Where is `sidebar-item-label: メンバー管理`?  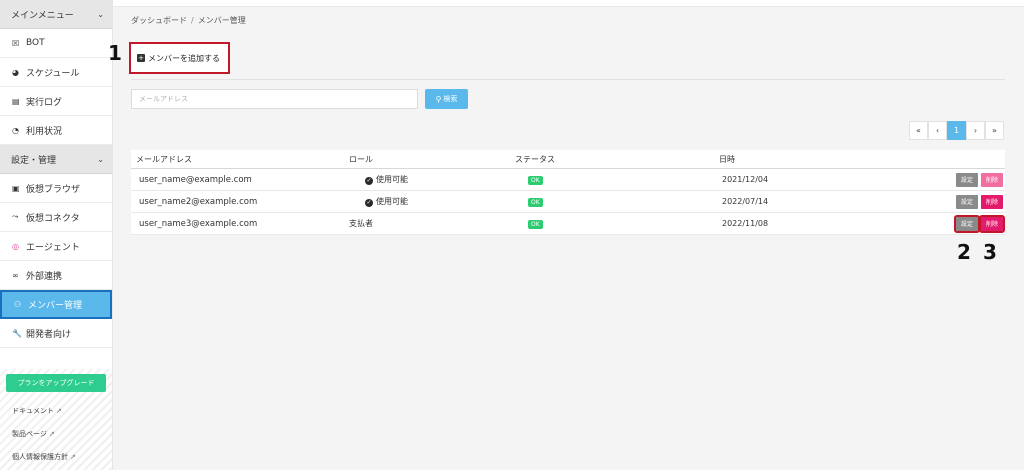
sidebar-item-label: メンバー管理 is located at coordinates (55, 306).